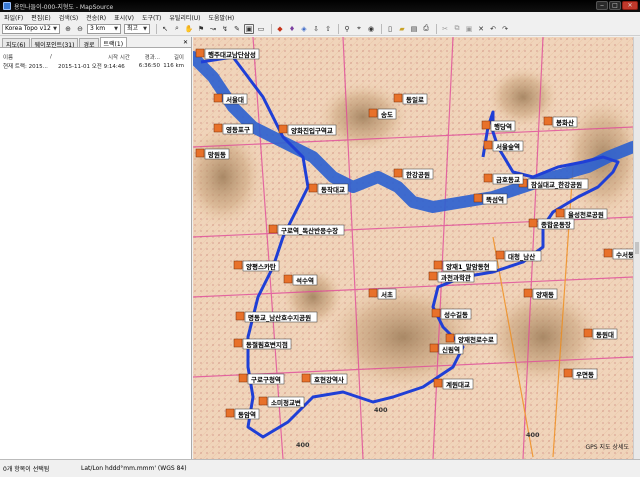 This screenshot has height=477, width=640. Describe the element at coordinates (445, 29) in the screenshot. I see `cut-icon: ✂` at that location.